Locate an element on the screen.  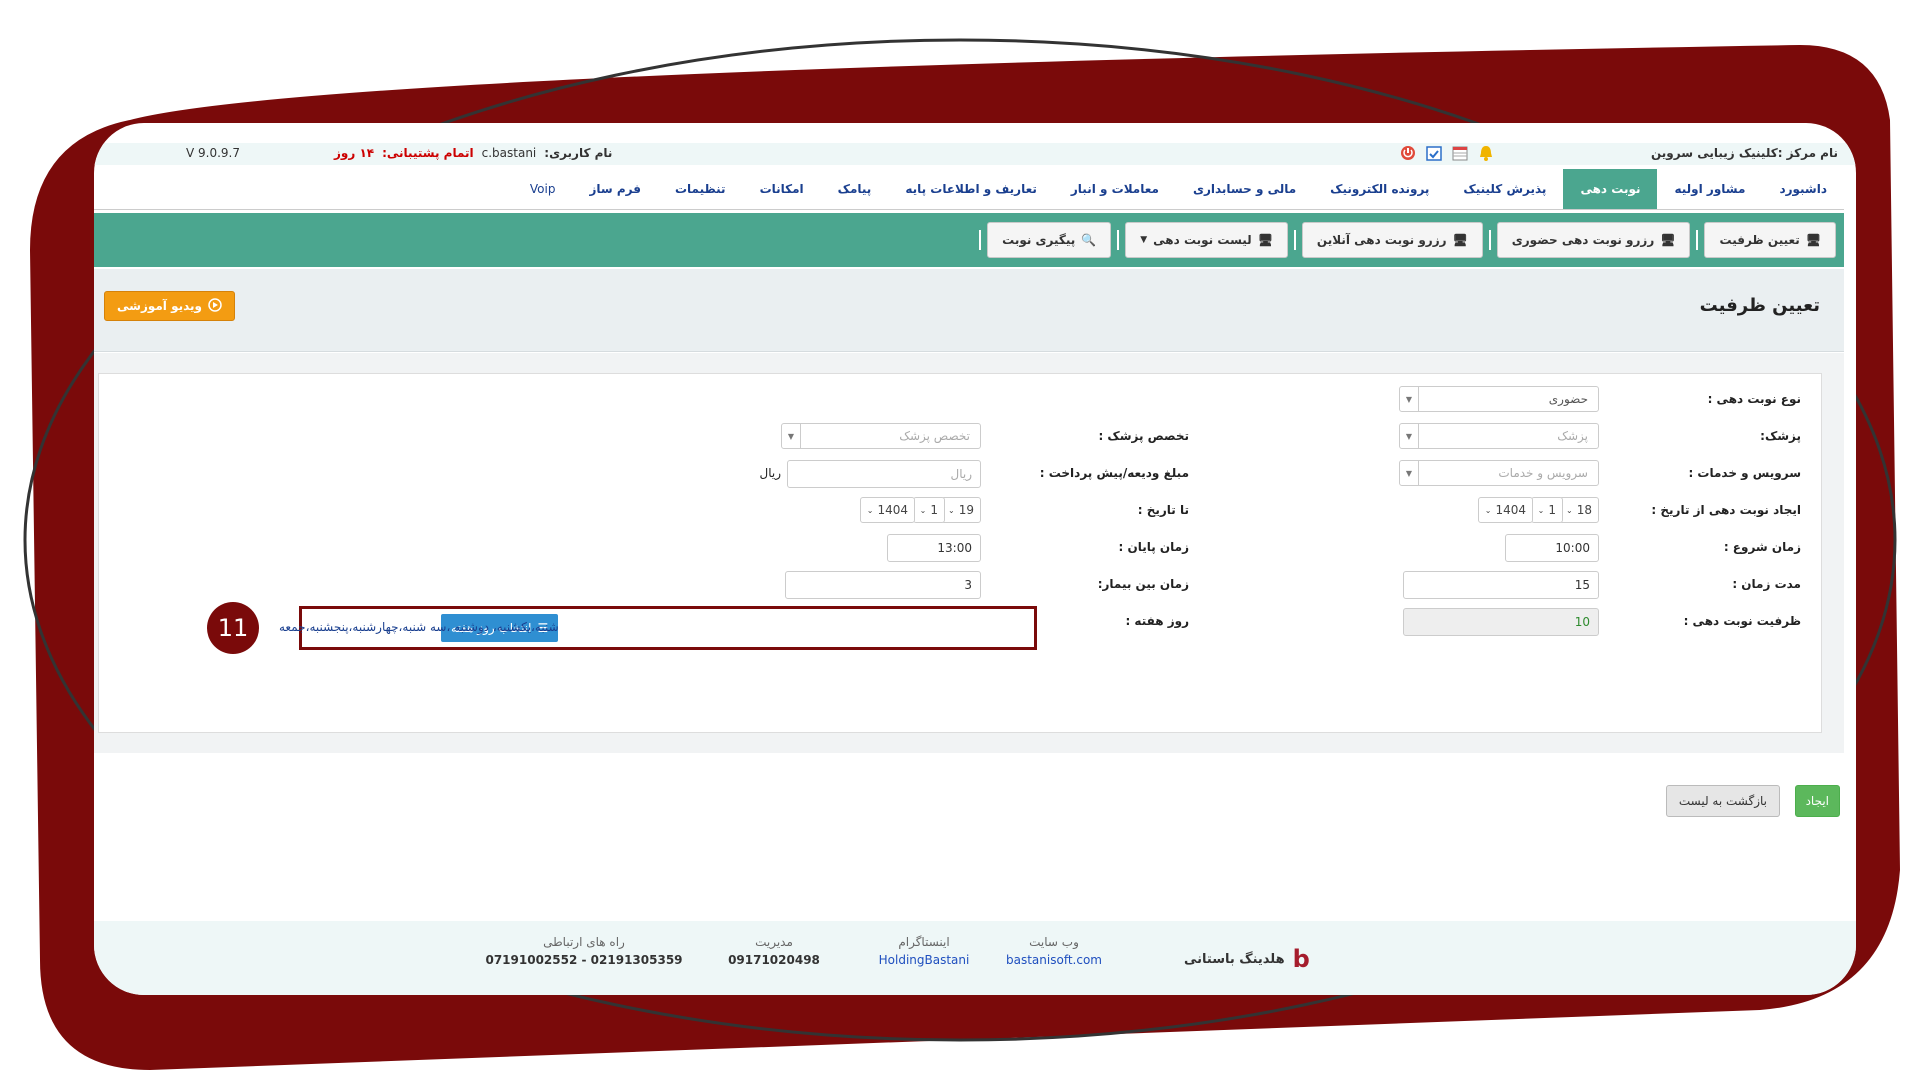
subnav-capacity-label: تعیین ظرفیت is located at coordinates (1759, 240).